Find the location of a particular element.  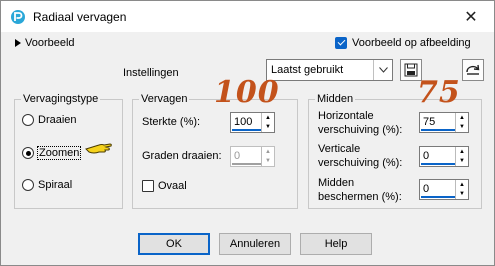

preview-toggle-label: Voorbeeld is located at coordinates (50, 43).